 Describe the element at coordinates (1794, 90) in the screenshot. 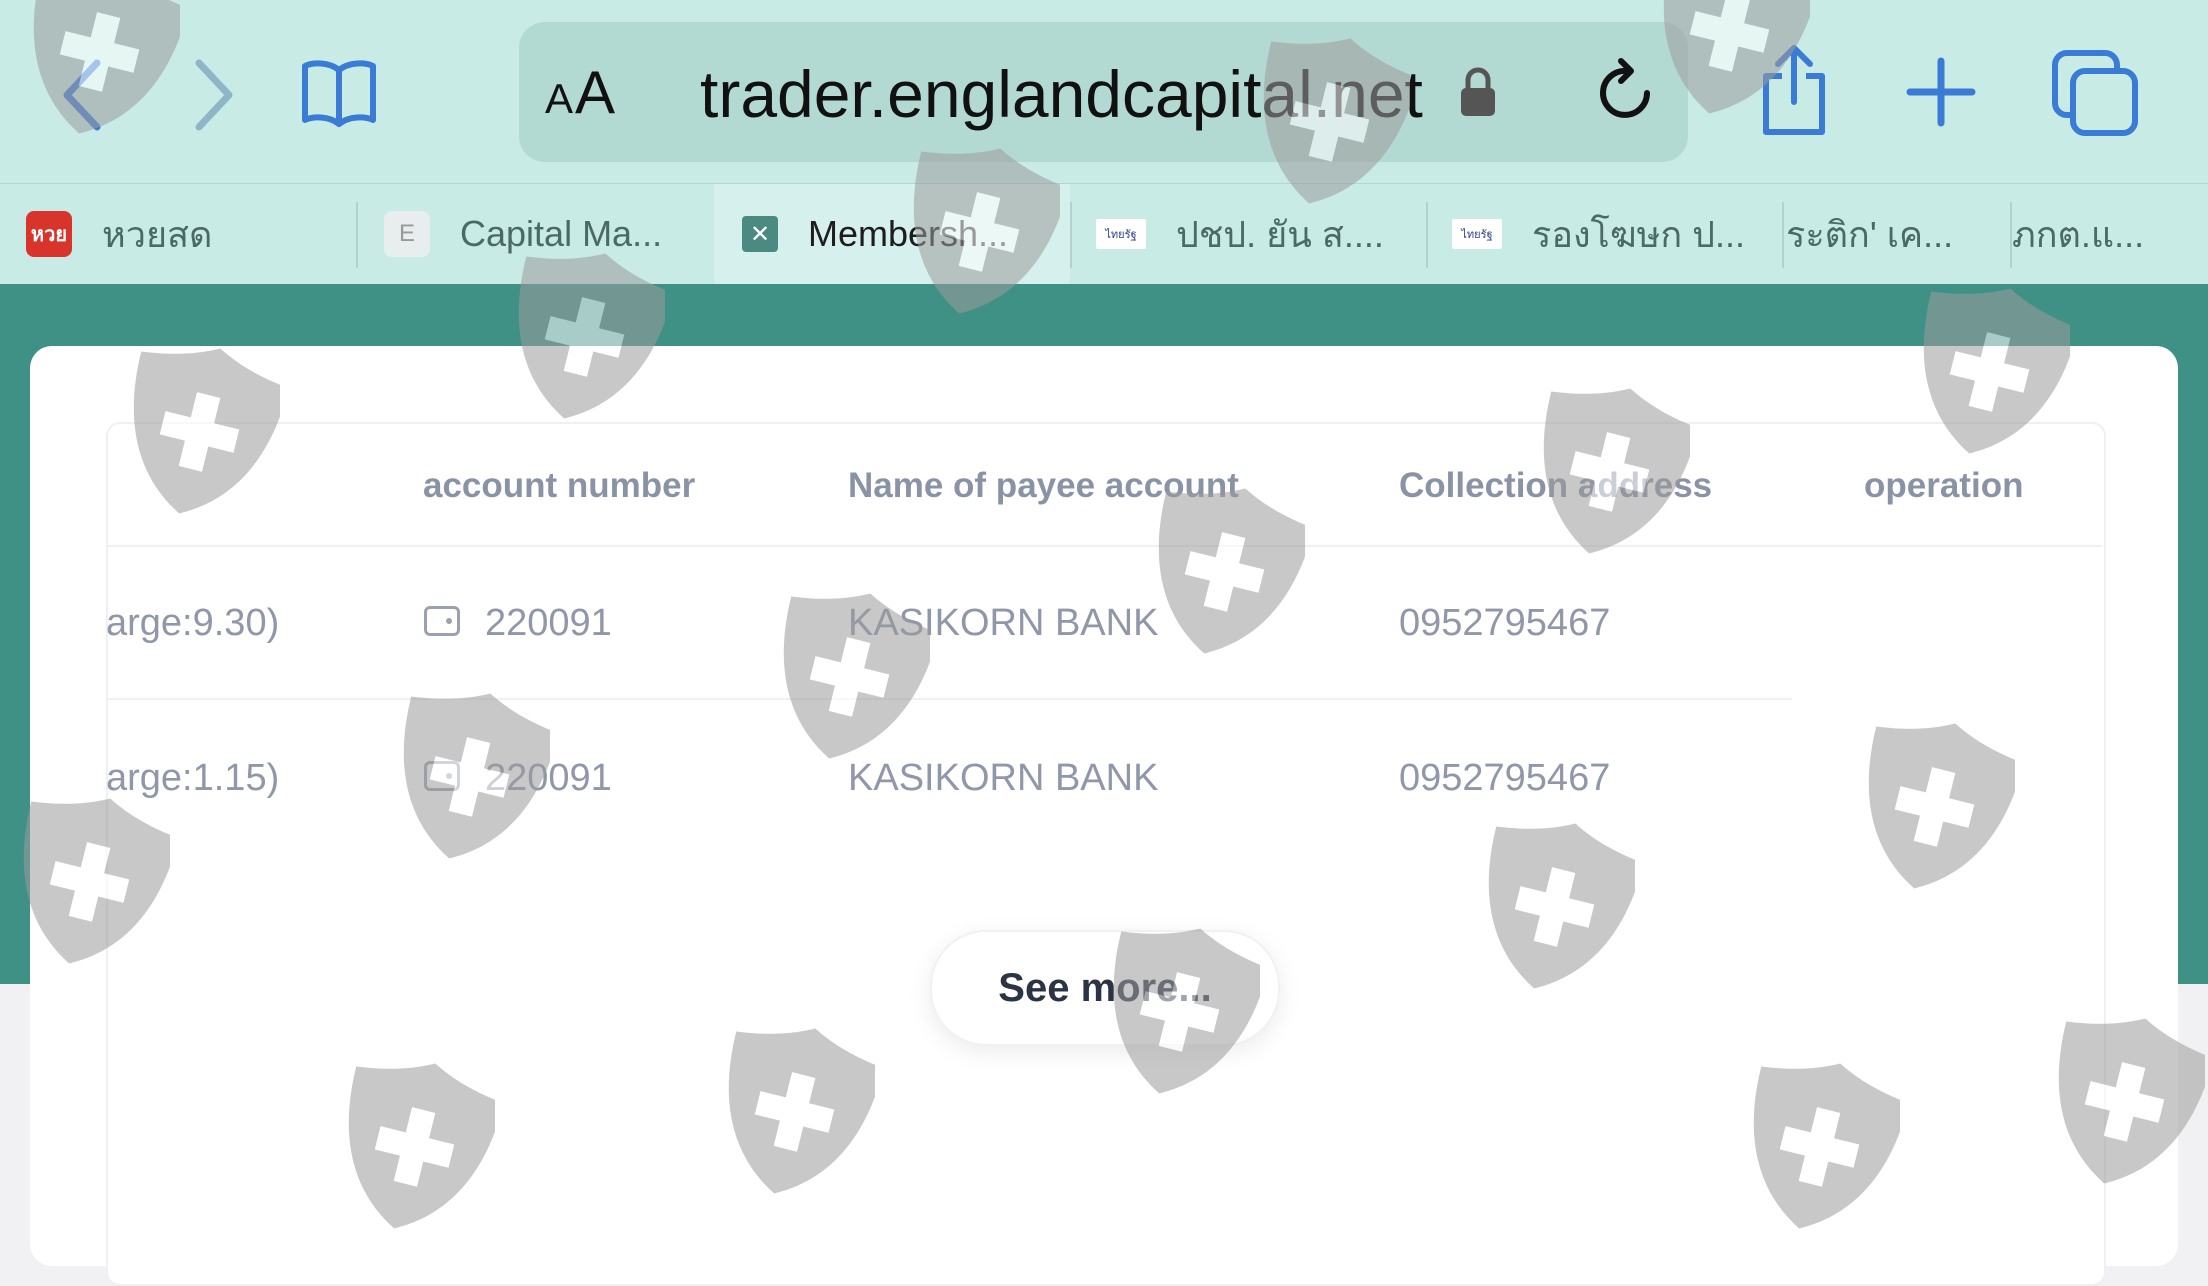

I see `share-icon` at that location.